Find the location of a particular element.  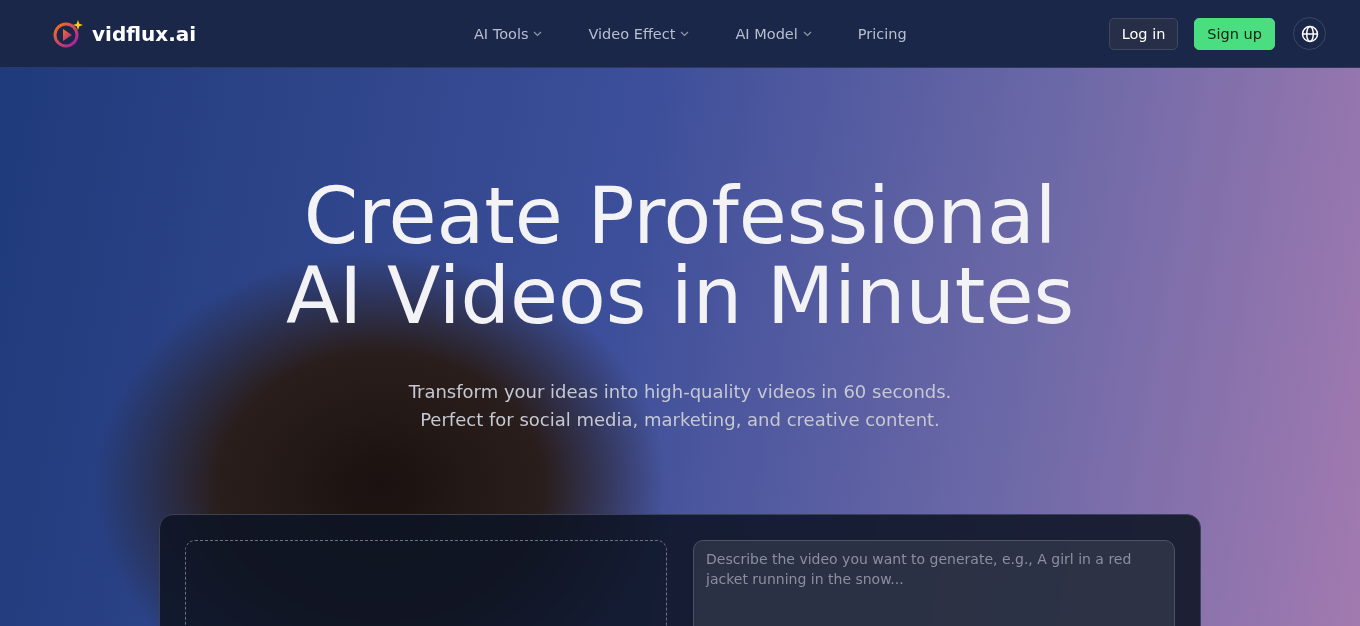

hero-subtitle: Transform your ideas into high-quality videos in 60 seconds. Perfect for social media, marketing, and creative content. is located at coordinates (680, 406).